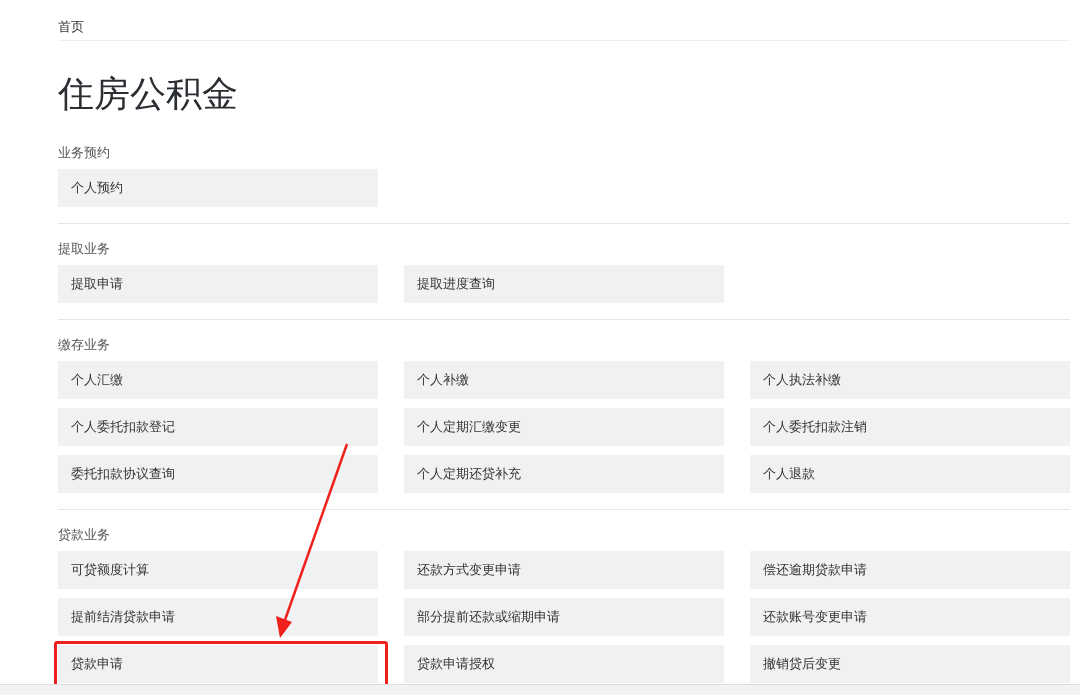 The width and height of the screenshot is (1080, 695). I want to click on service-button: 个人退款, so click(910, 474).